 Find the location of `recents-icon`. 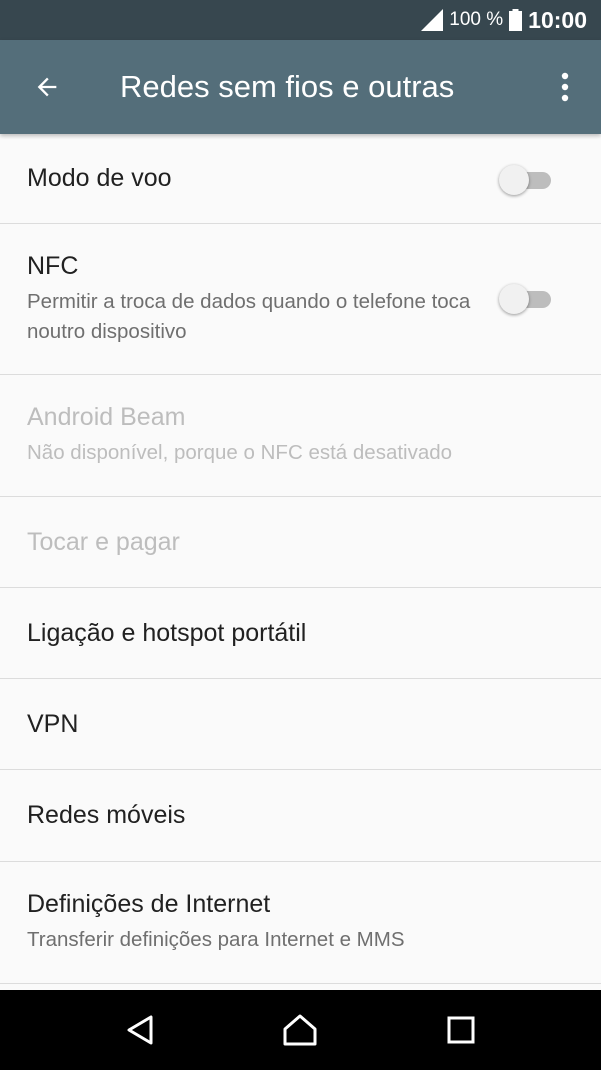

recents-icon is located at coordinates (461, 1030).